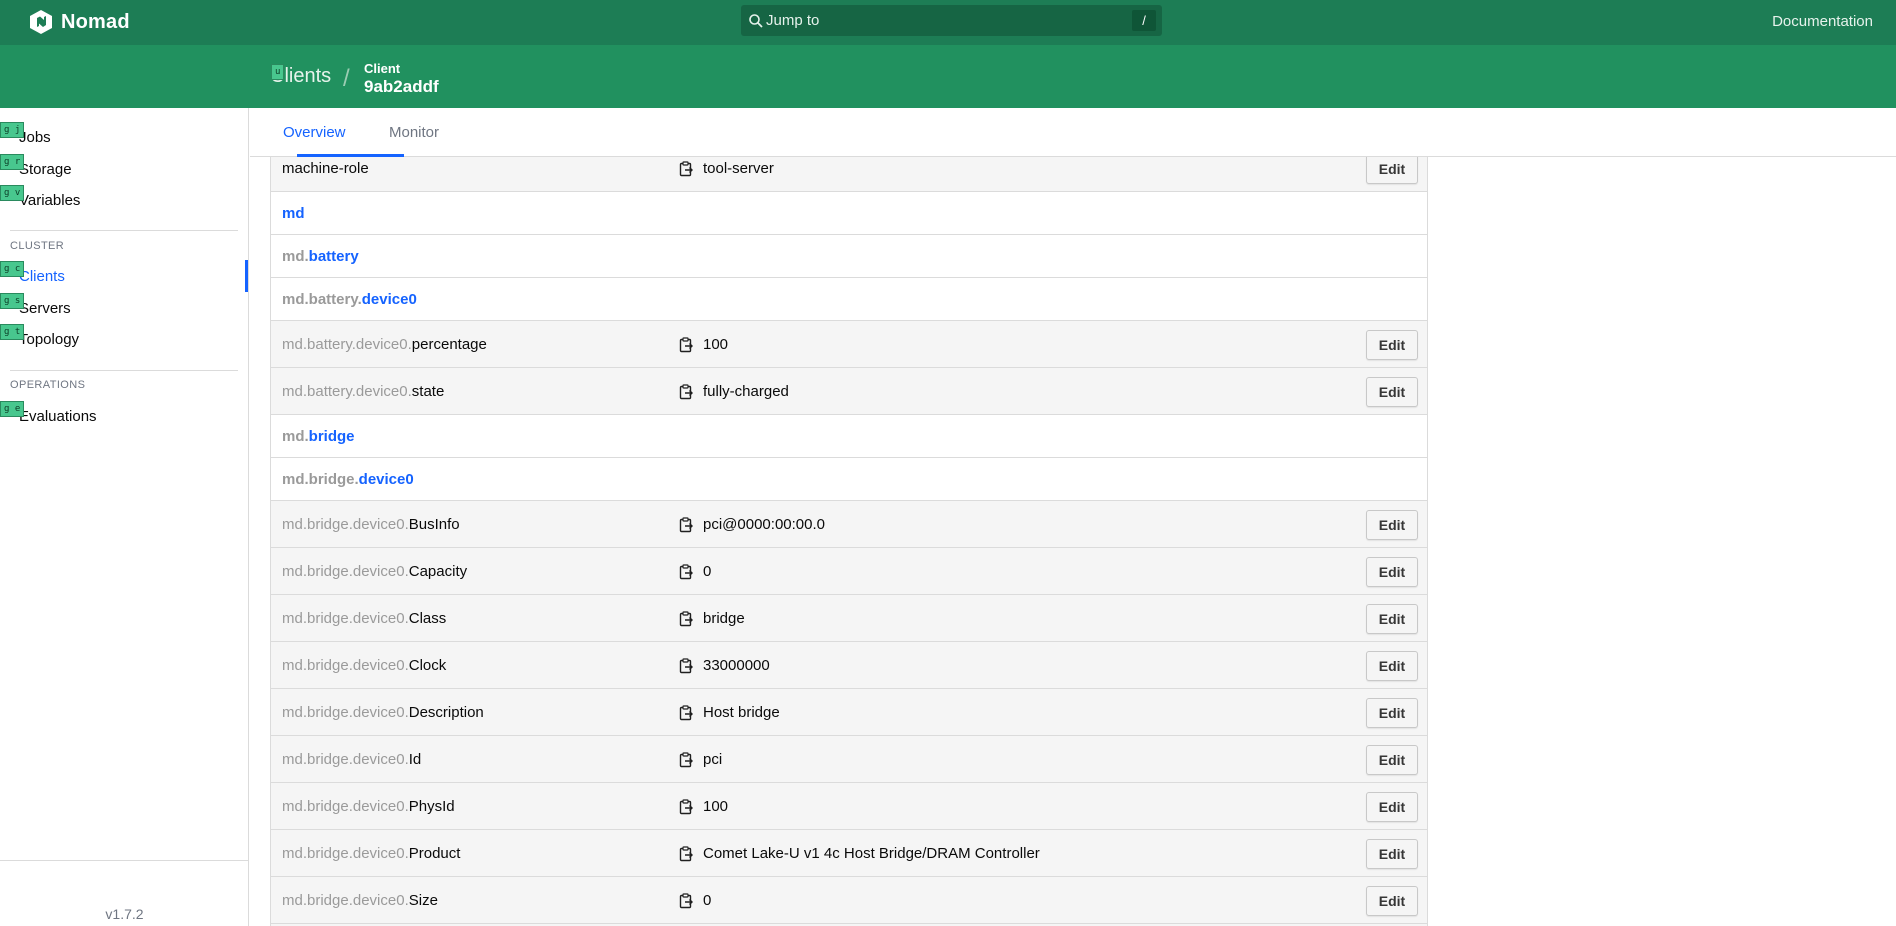 Image resolution: width=1896 pixels, height=926 pixels. I want to click on sidebar-section-cluster: CLUSTER, so click(37, 246).